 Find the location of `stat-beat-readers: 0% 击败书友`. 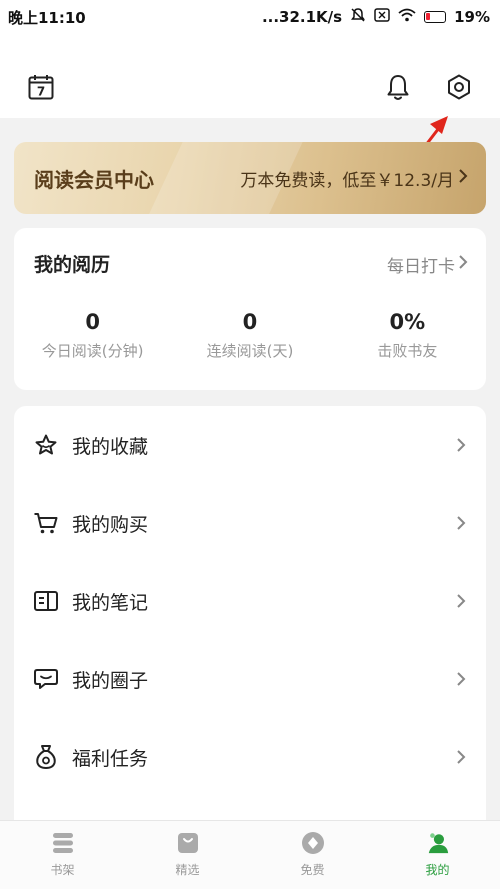

stat-beat-readers: 0% 击败书友 is located at coordinates (407, 335).